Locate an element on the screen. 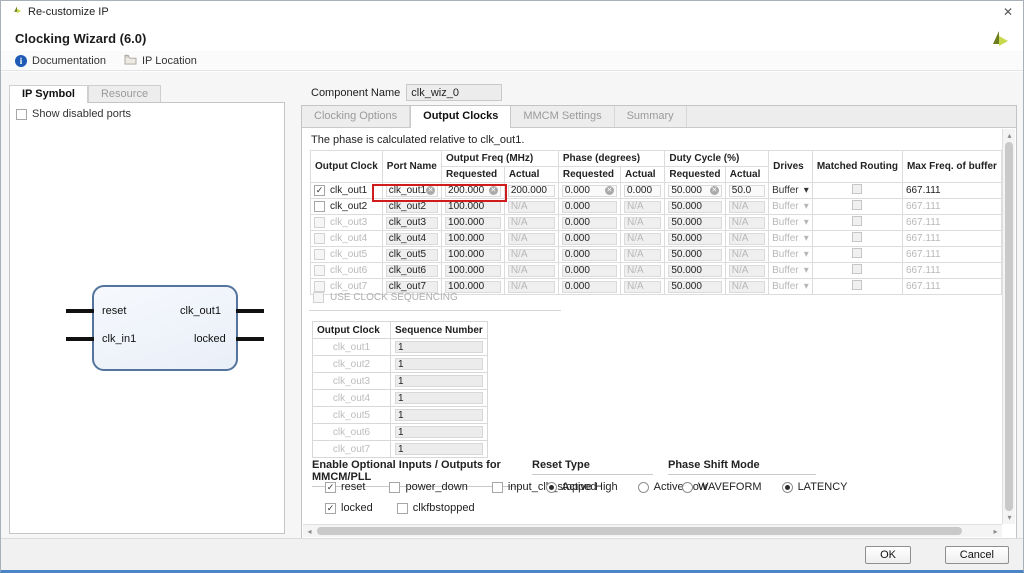  close-icon: ✕ is located at coordinates (1008, 12).